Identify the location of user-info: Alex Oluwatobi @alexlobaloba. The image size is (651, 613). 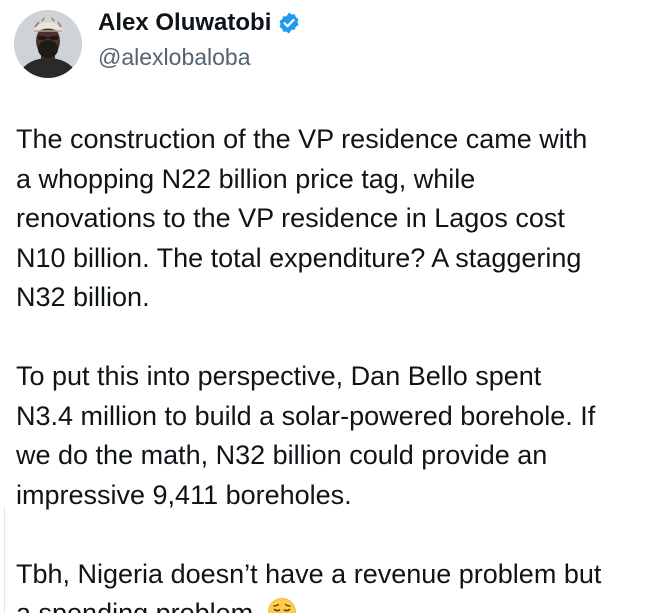
(199, 40).